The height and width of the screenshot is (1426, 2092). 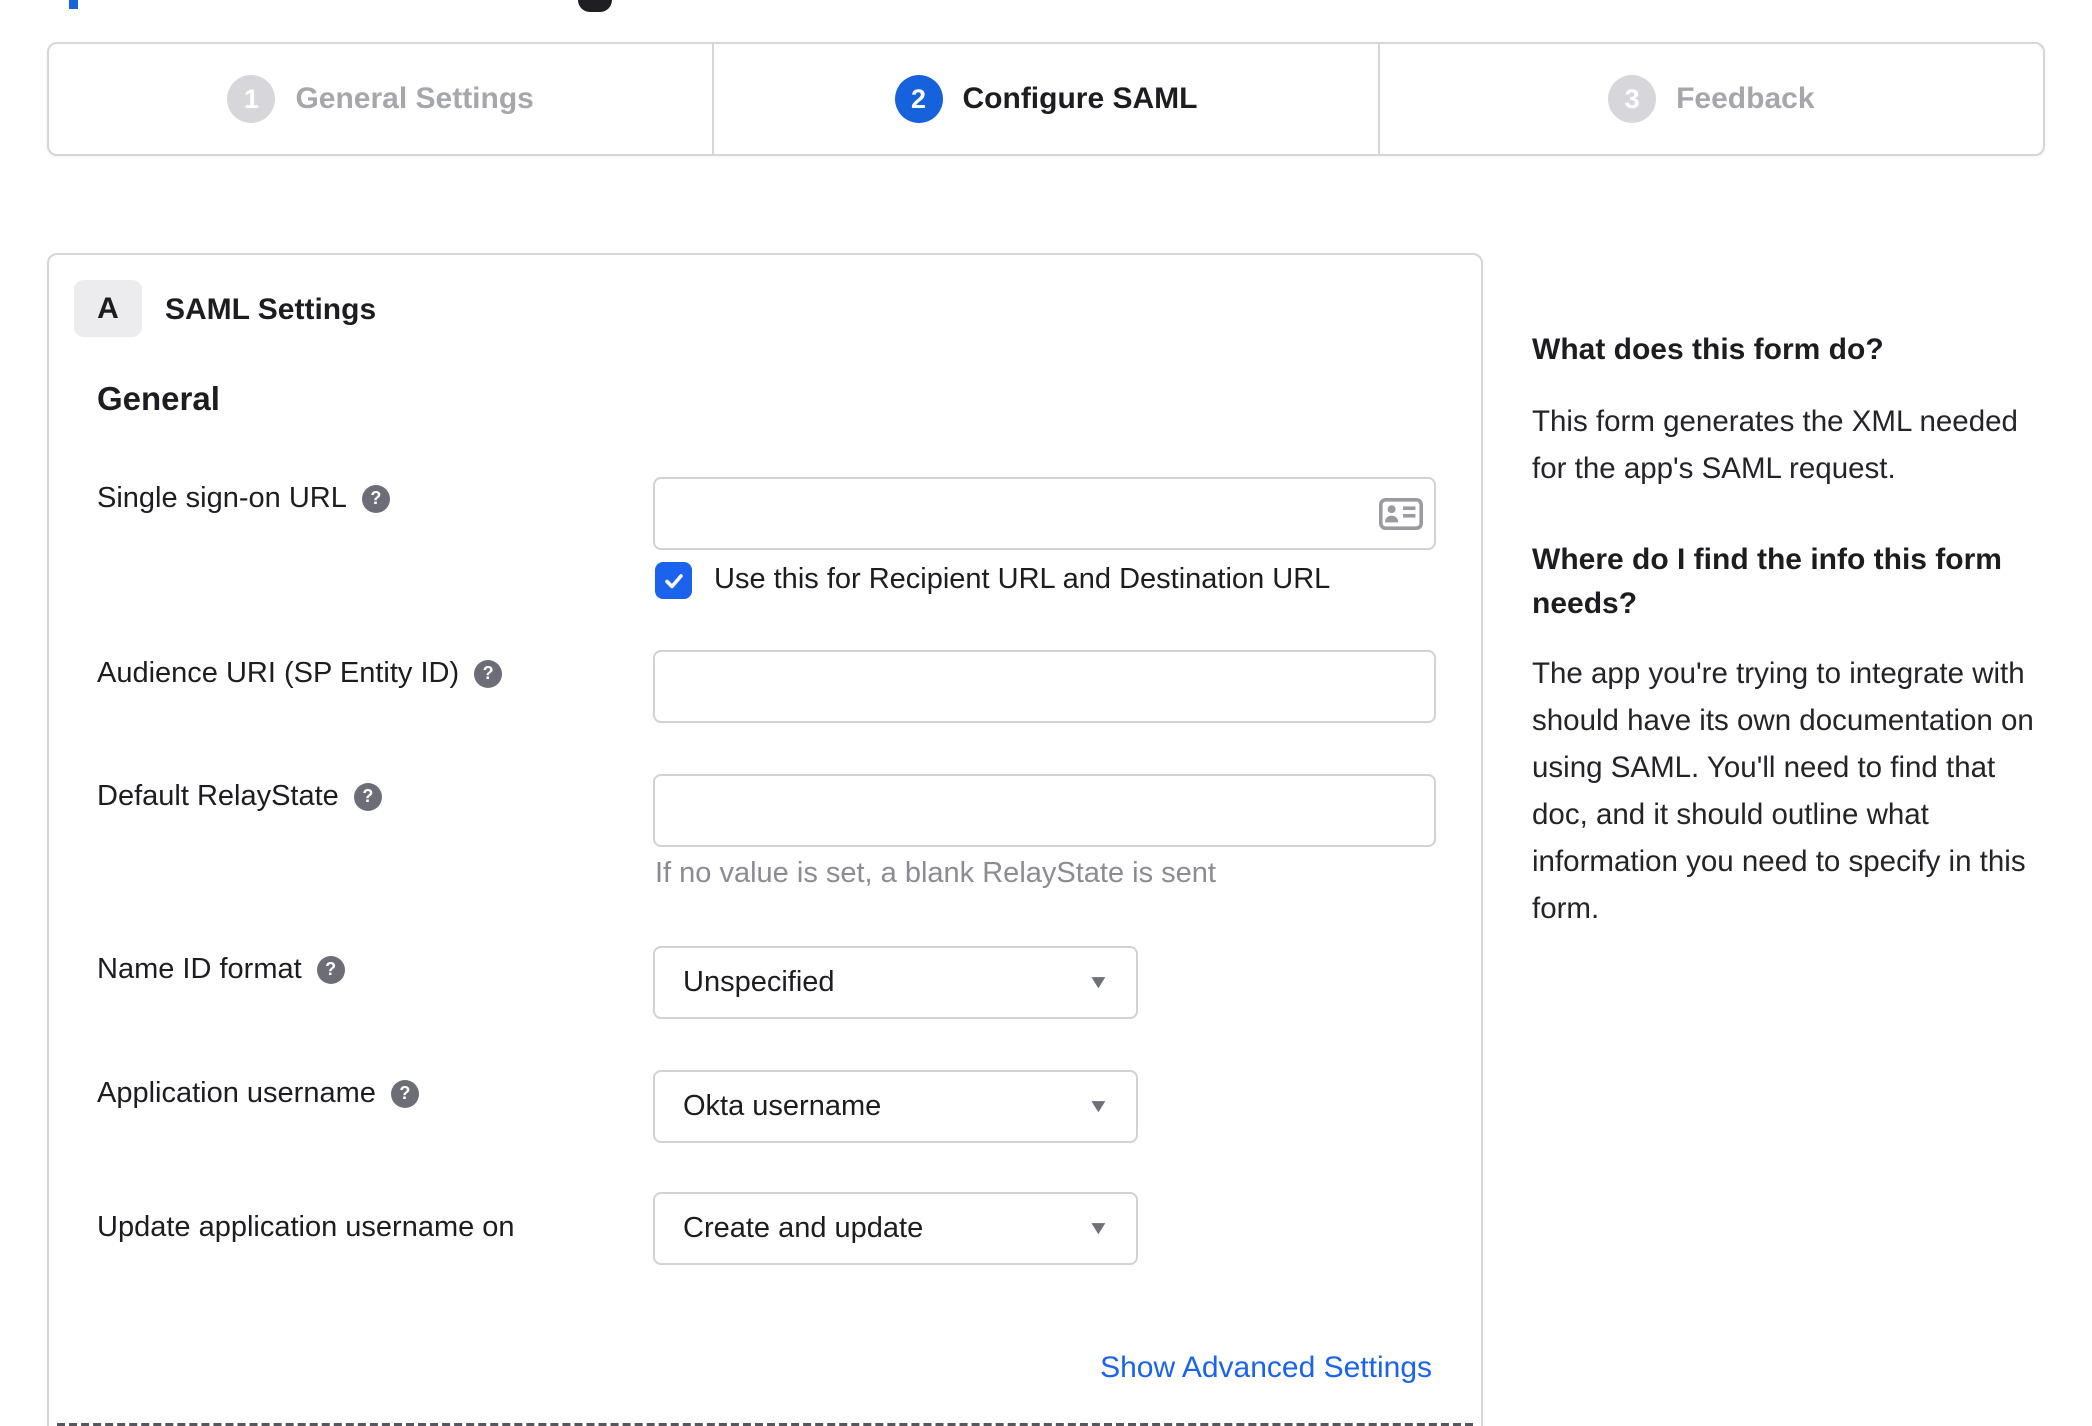 I want to click on relay-state-input, so click(x=1044, y=810).